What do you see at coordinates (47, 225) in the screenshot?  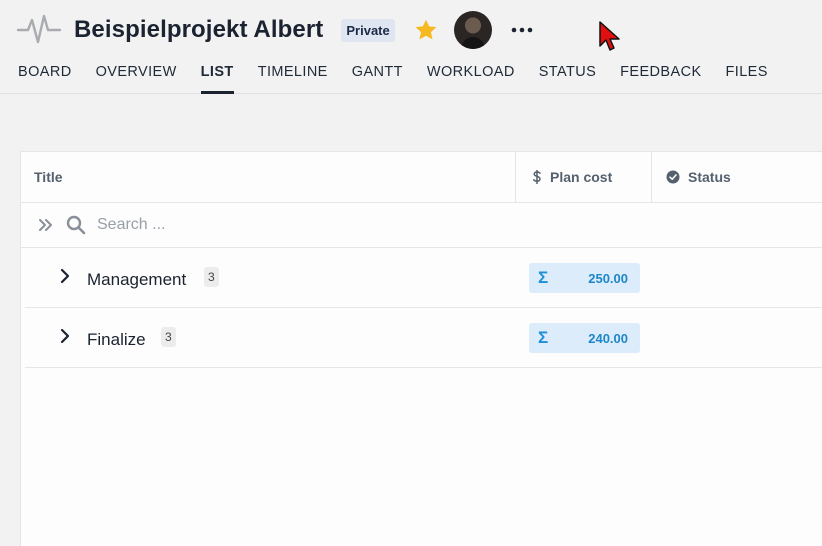 I see `expand-all-icon` at bounding box center [47, 225].